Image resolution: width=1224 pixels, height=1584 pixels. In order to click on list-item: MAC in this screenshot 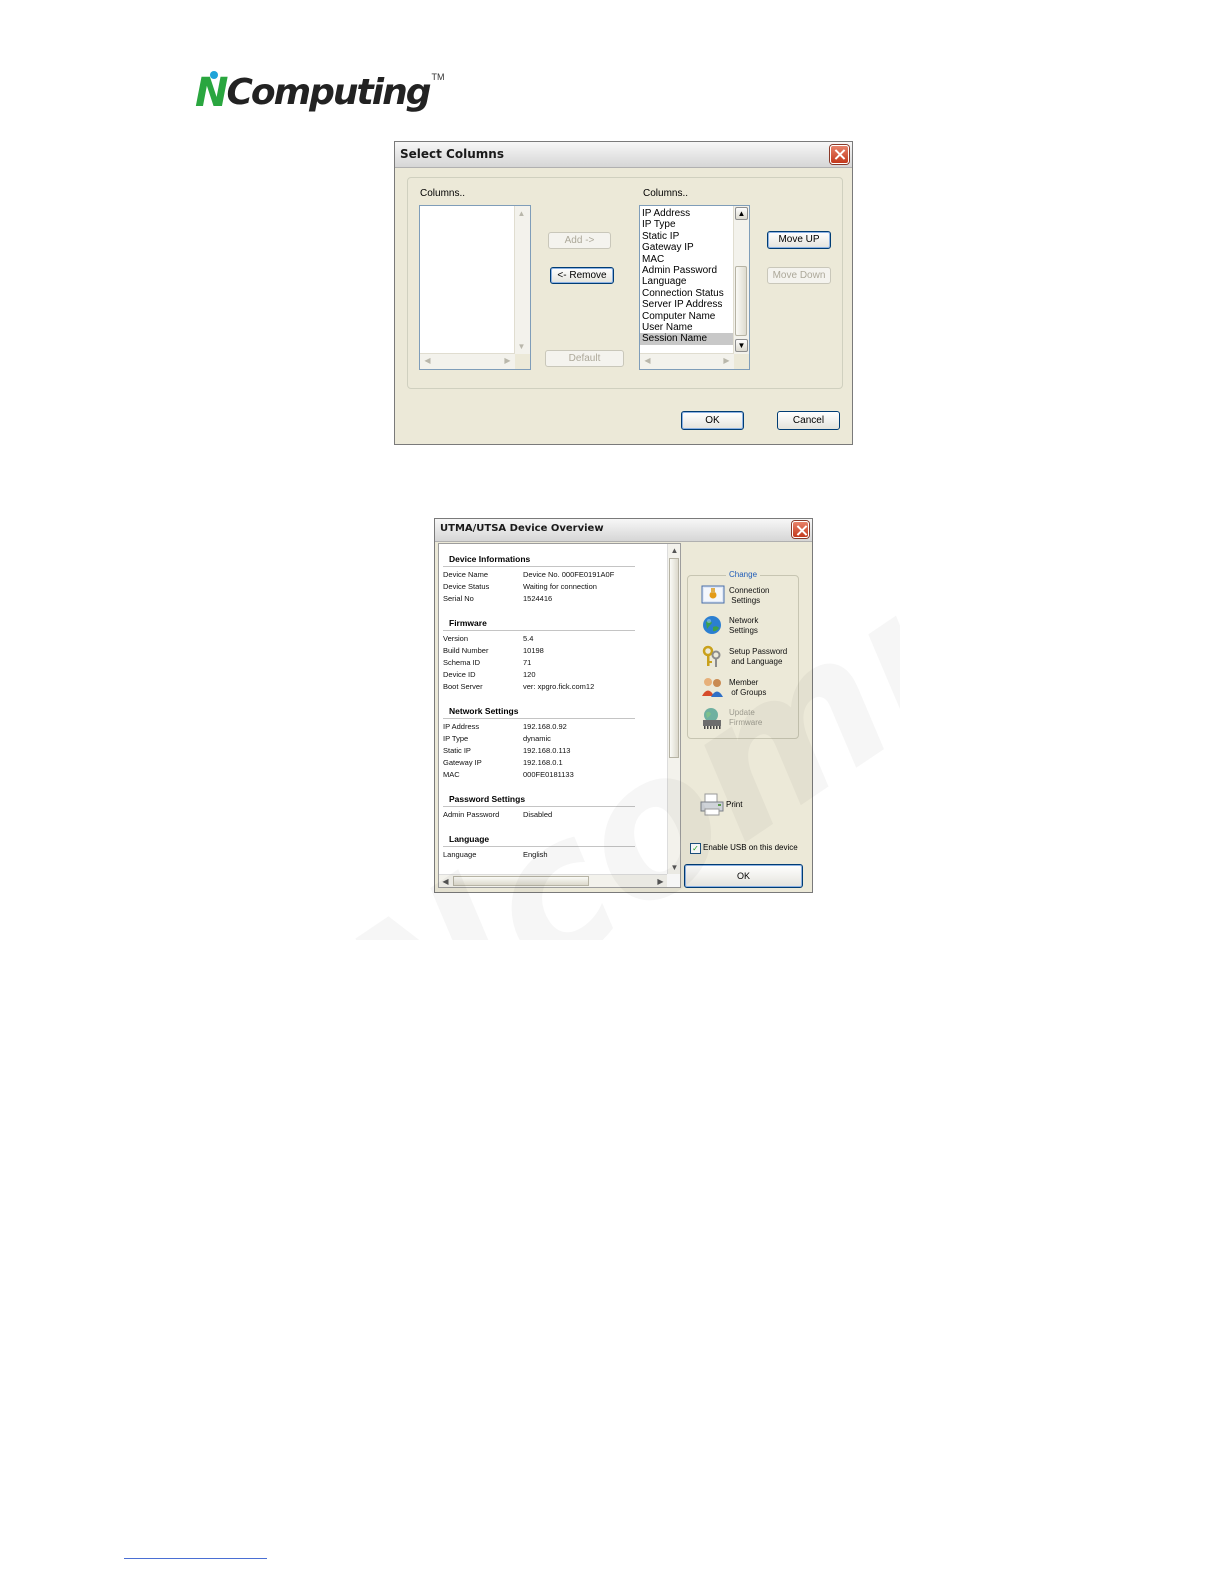, I will do `click(687, 259)`.